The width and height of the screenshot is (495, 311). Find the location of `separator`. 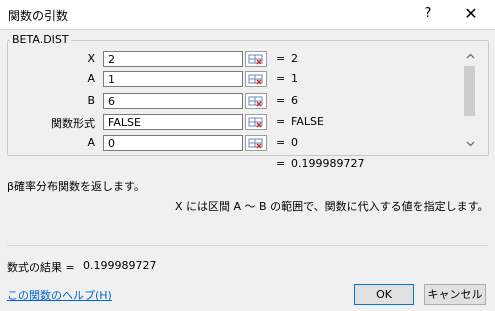

separator is located at coordinates (247, 245).